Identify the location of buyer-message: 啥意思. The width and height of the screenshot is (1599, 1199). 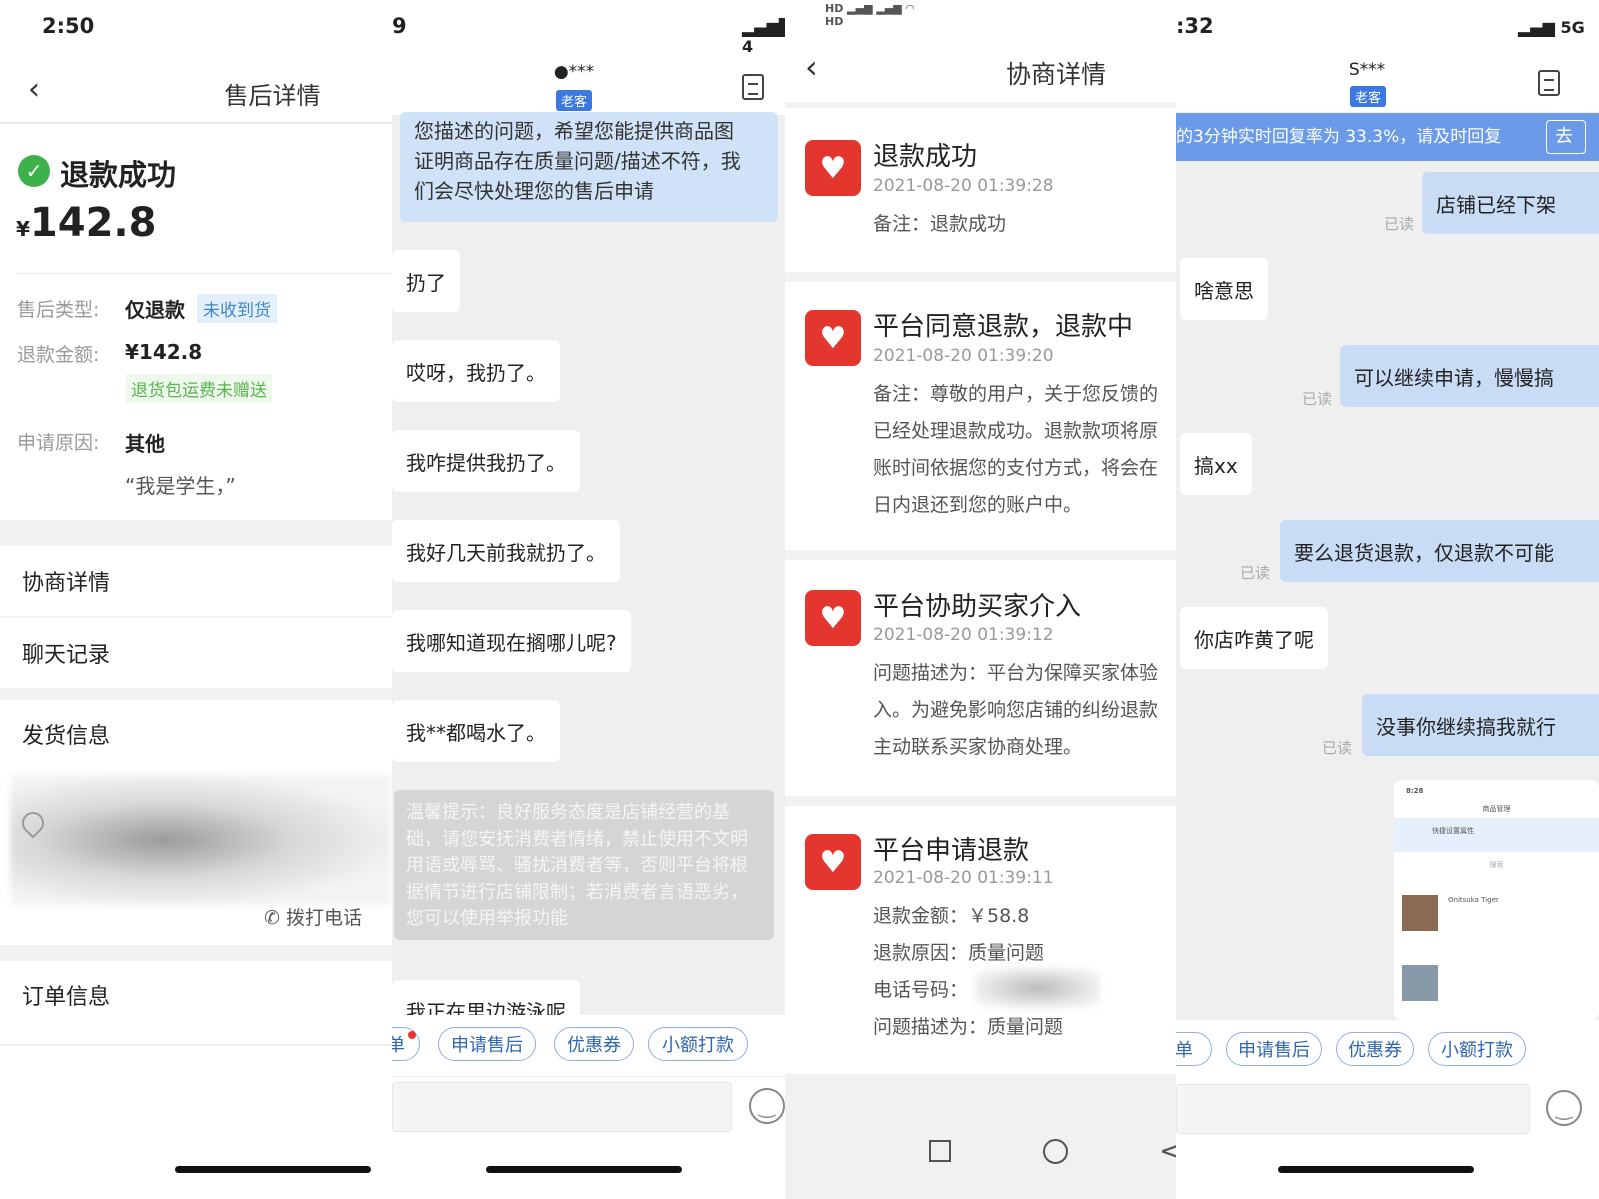
(1224, 289).